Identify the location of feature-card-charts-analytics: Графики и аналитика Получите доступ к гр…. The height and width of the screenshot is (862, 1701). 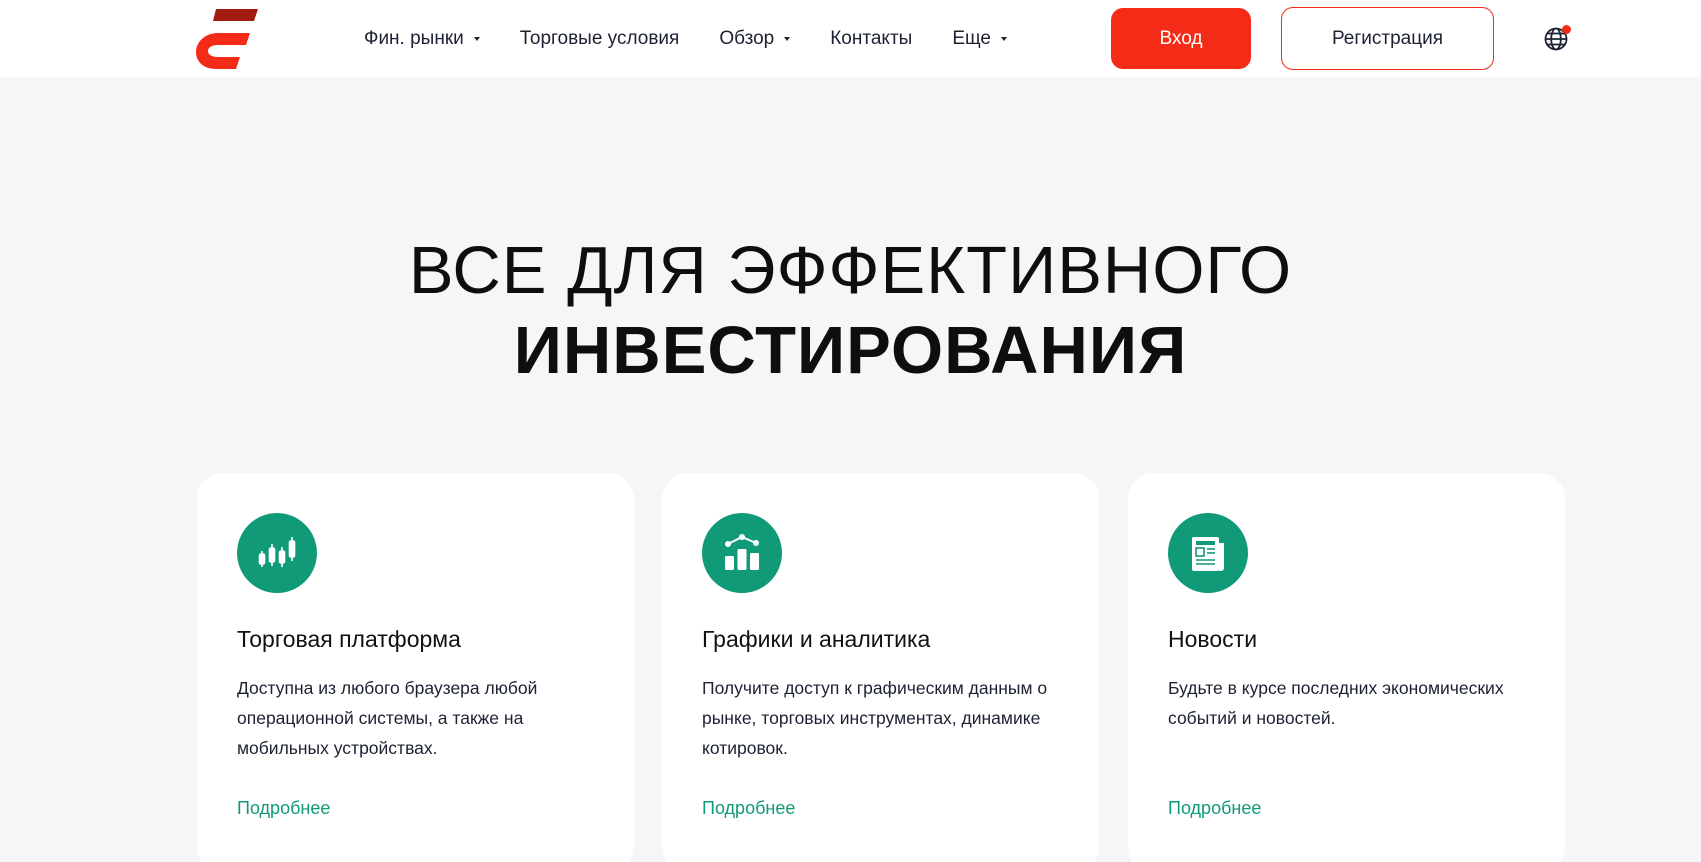
(880, 667).